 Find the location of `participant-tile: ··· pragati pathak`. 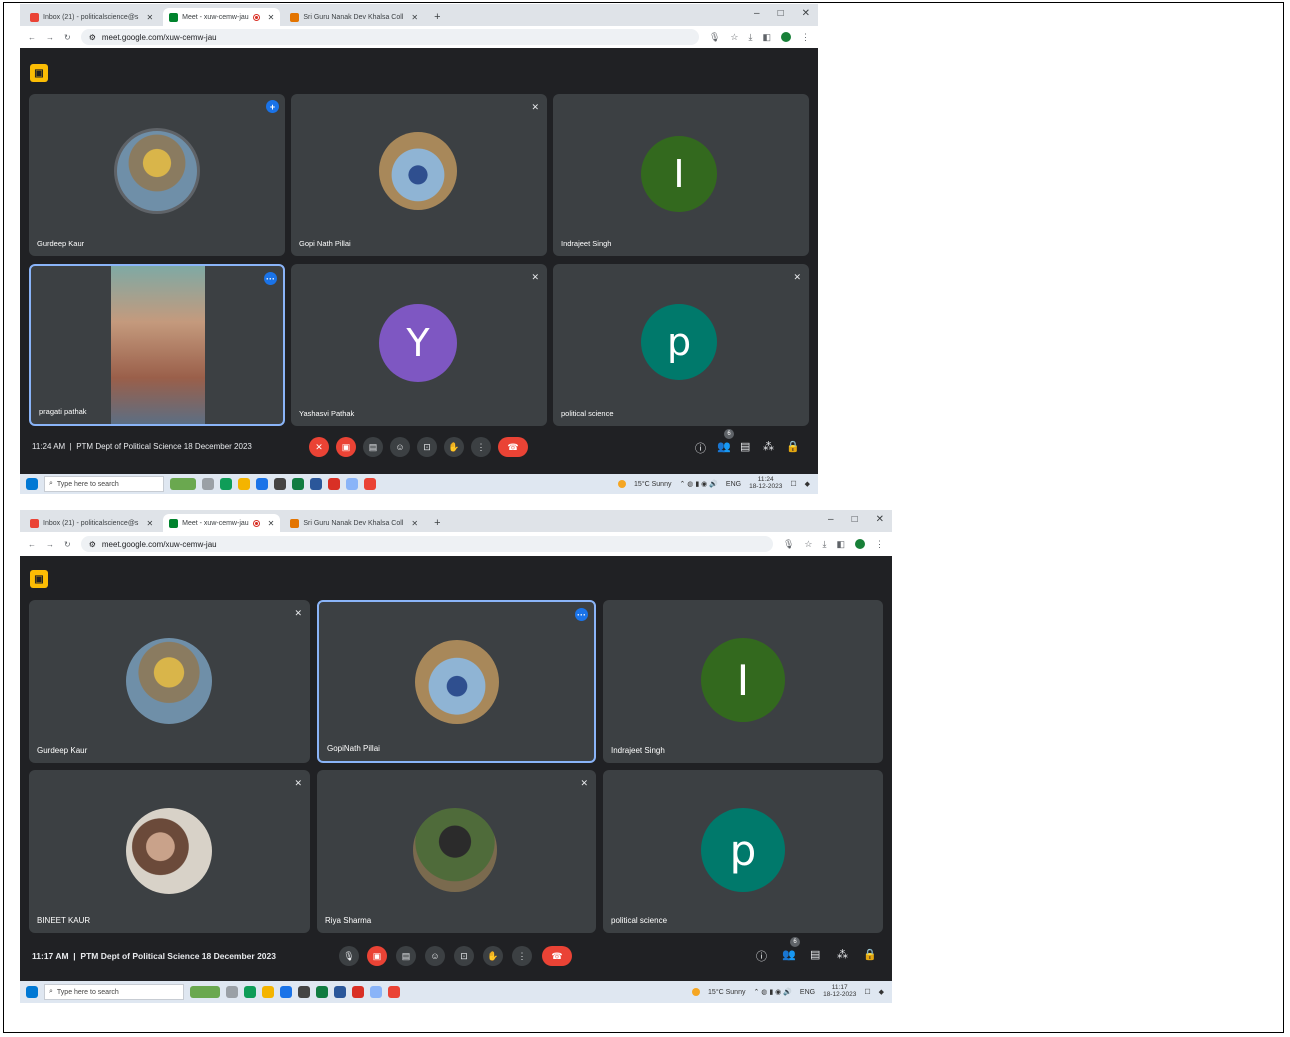

participant-tile: ··· pragati pathak is located at coordinates (157, 345).